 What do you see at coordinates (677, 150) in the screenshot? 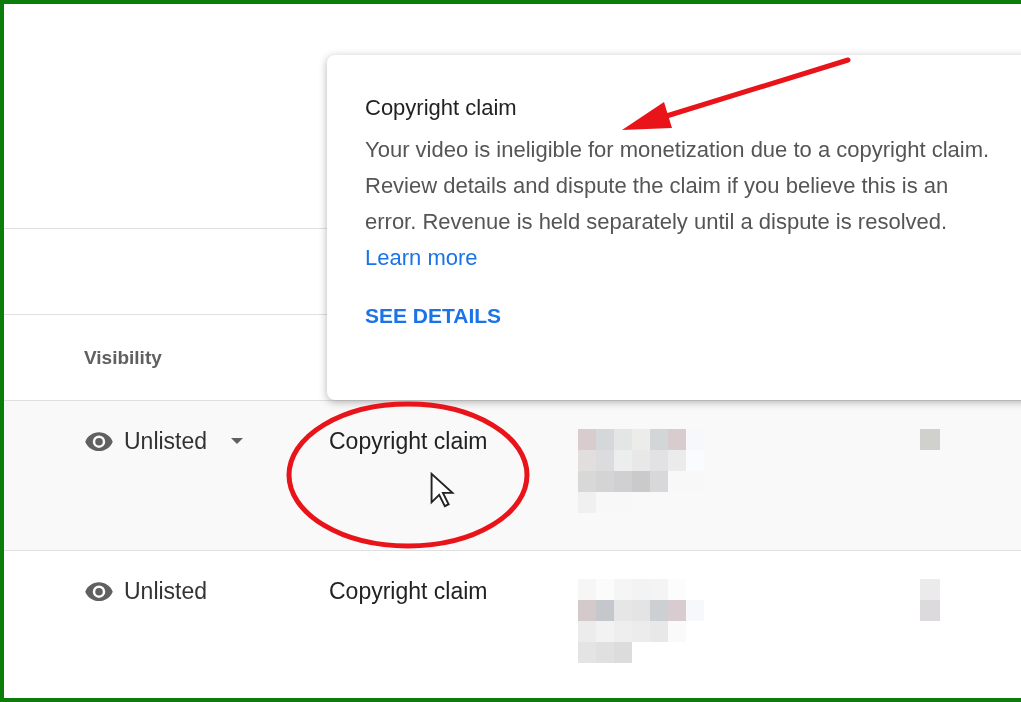
I see `tooltip-text: Your video is ineligible for monetization due to a copyright claim.` at bounding box center [677, 150].